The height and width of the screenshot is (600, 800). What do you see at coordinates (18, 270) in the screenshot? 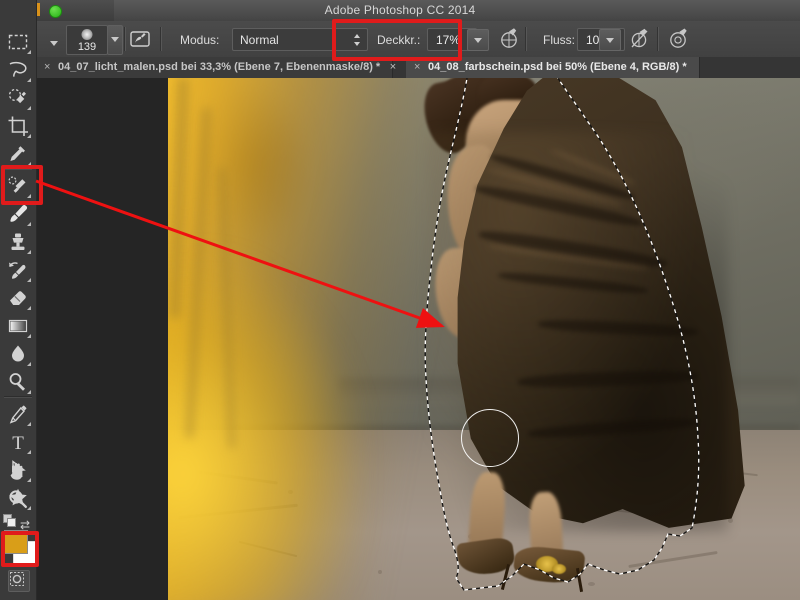
I see `history-brush-tool` at bounding box center [18, 270].